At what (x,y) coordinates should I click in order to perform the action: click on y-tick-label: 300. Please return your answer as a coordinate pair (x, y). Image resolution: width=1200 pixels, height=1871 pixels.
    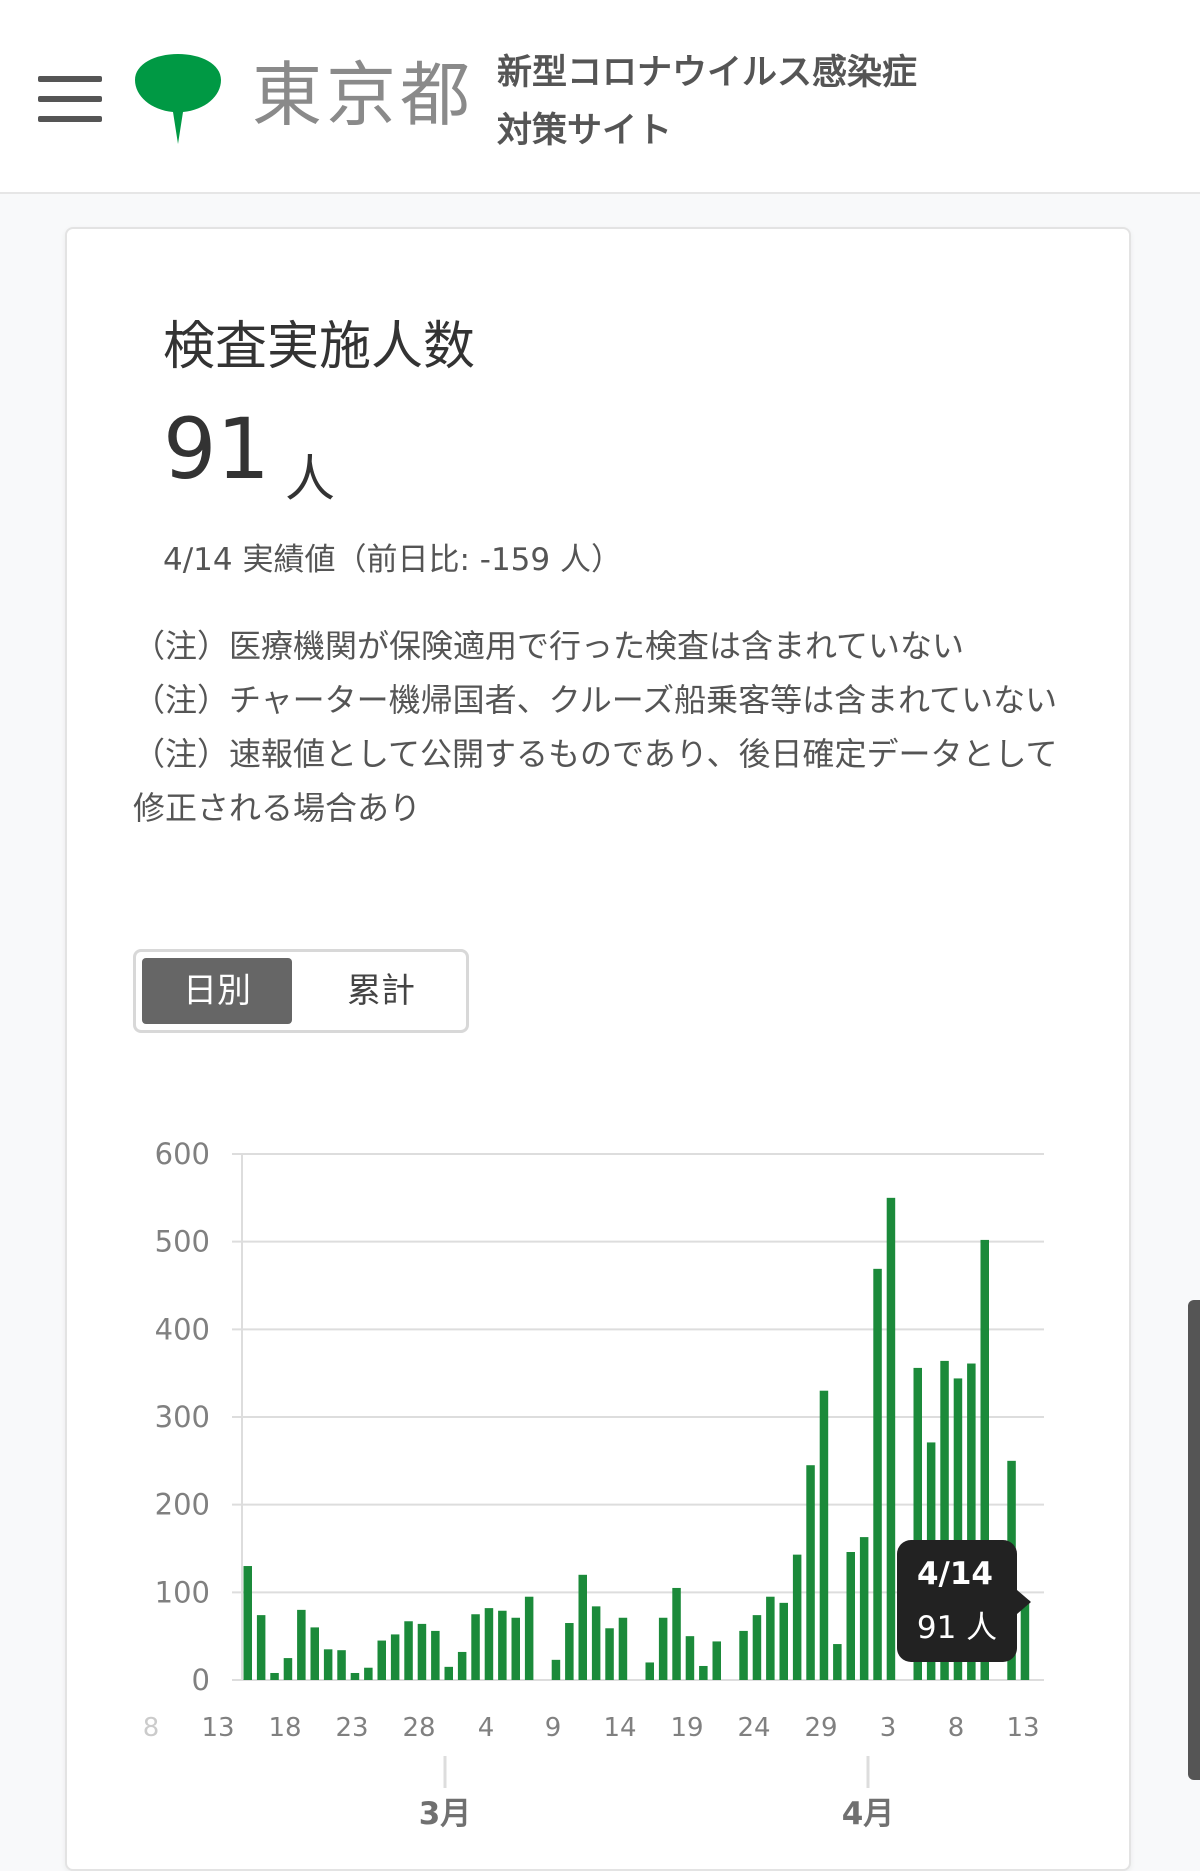
    Looking at the image, I should click on (182, 1417).